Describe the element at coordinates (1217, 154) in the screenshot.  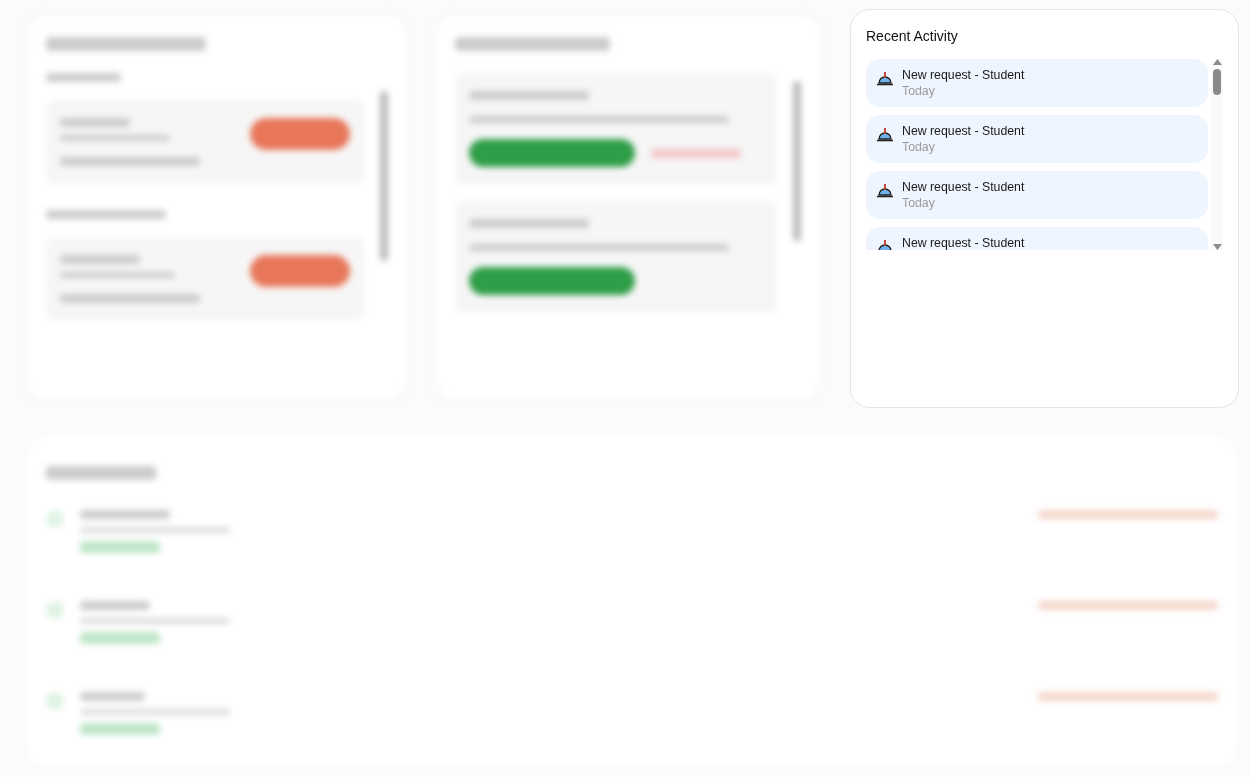
I see `scrollbar` at that location.